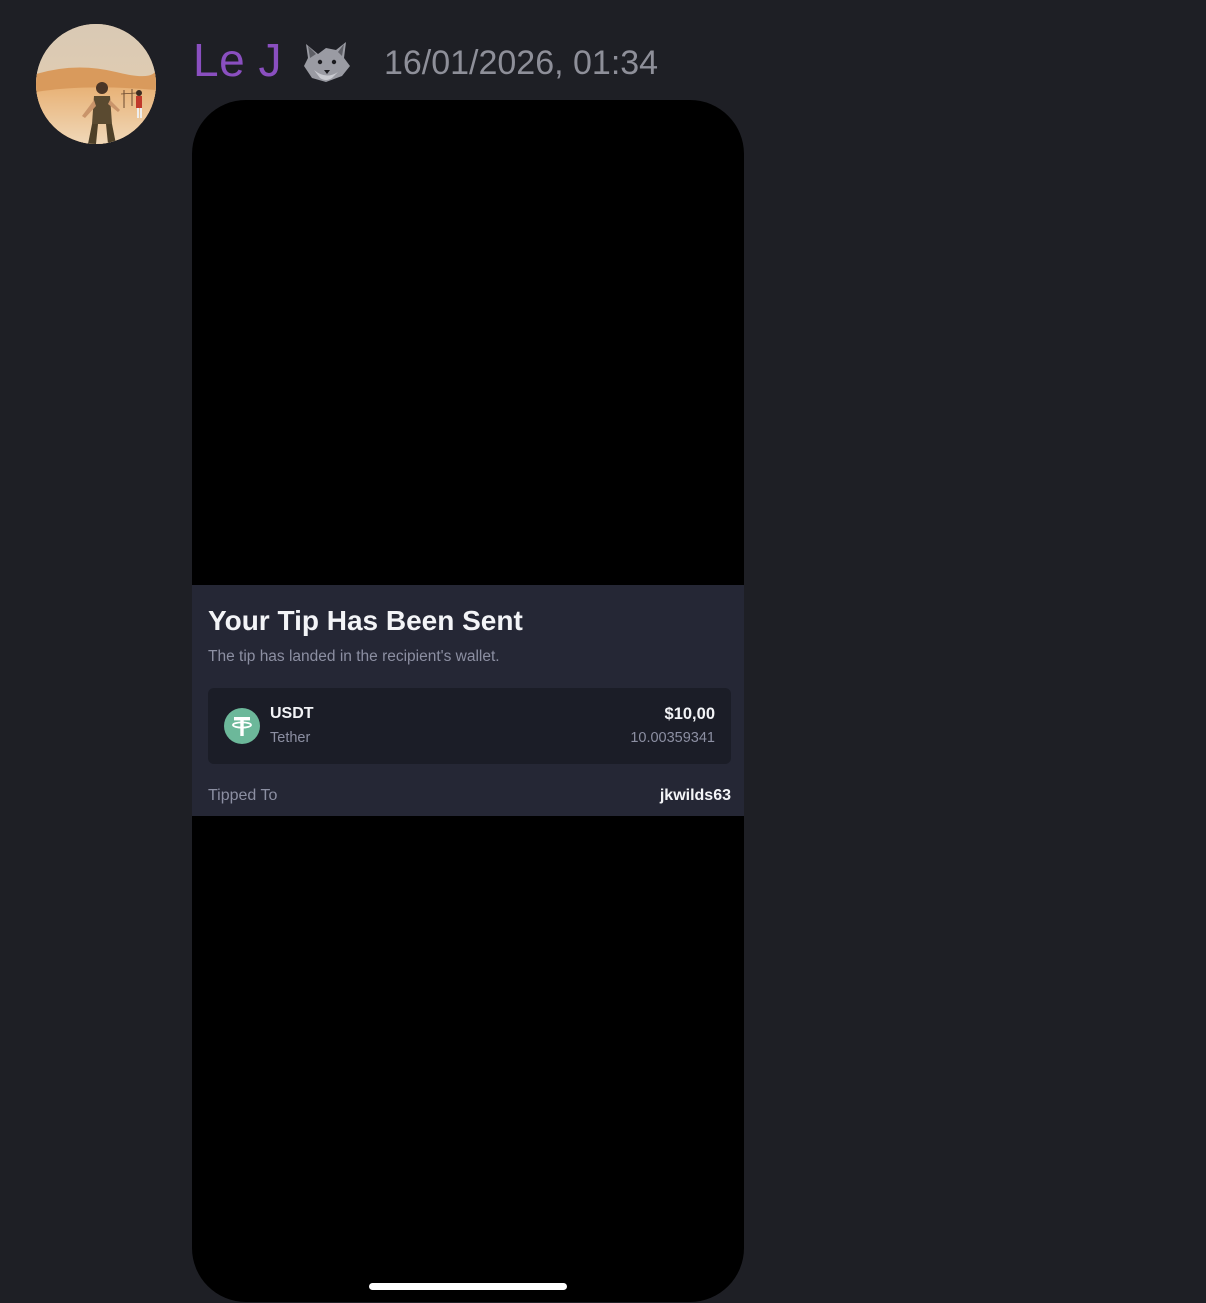 This screenshot has height=1303, width=1206. Describe the element at coordinates (695, 795) in the screenshot. I see `recipient-username: jkwilds63` at that location.